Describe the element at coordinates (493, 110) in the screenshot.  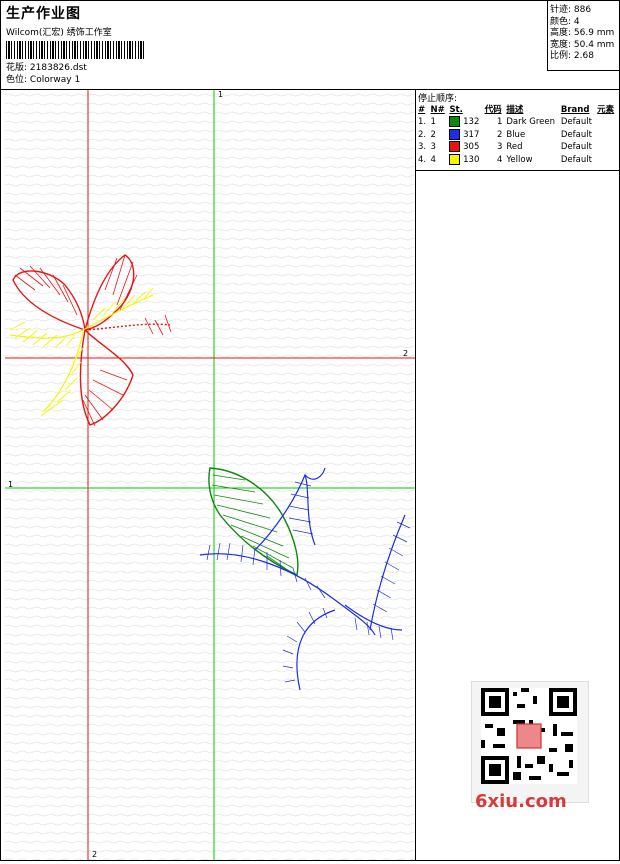
I see `col-code: 代码` at that location.